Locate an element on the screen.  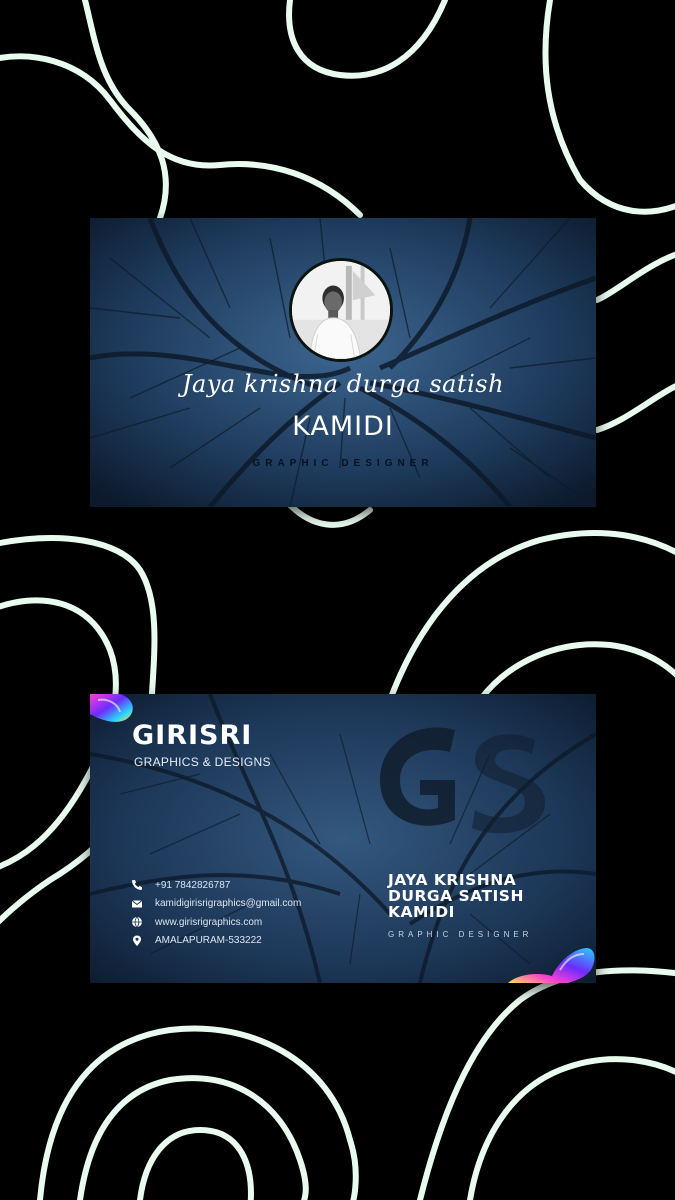
contact-email: kamidigirisrigraphics@gmail.com is located at coordinates (215, 904).